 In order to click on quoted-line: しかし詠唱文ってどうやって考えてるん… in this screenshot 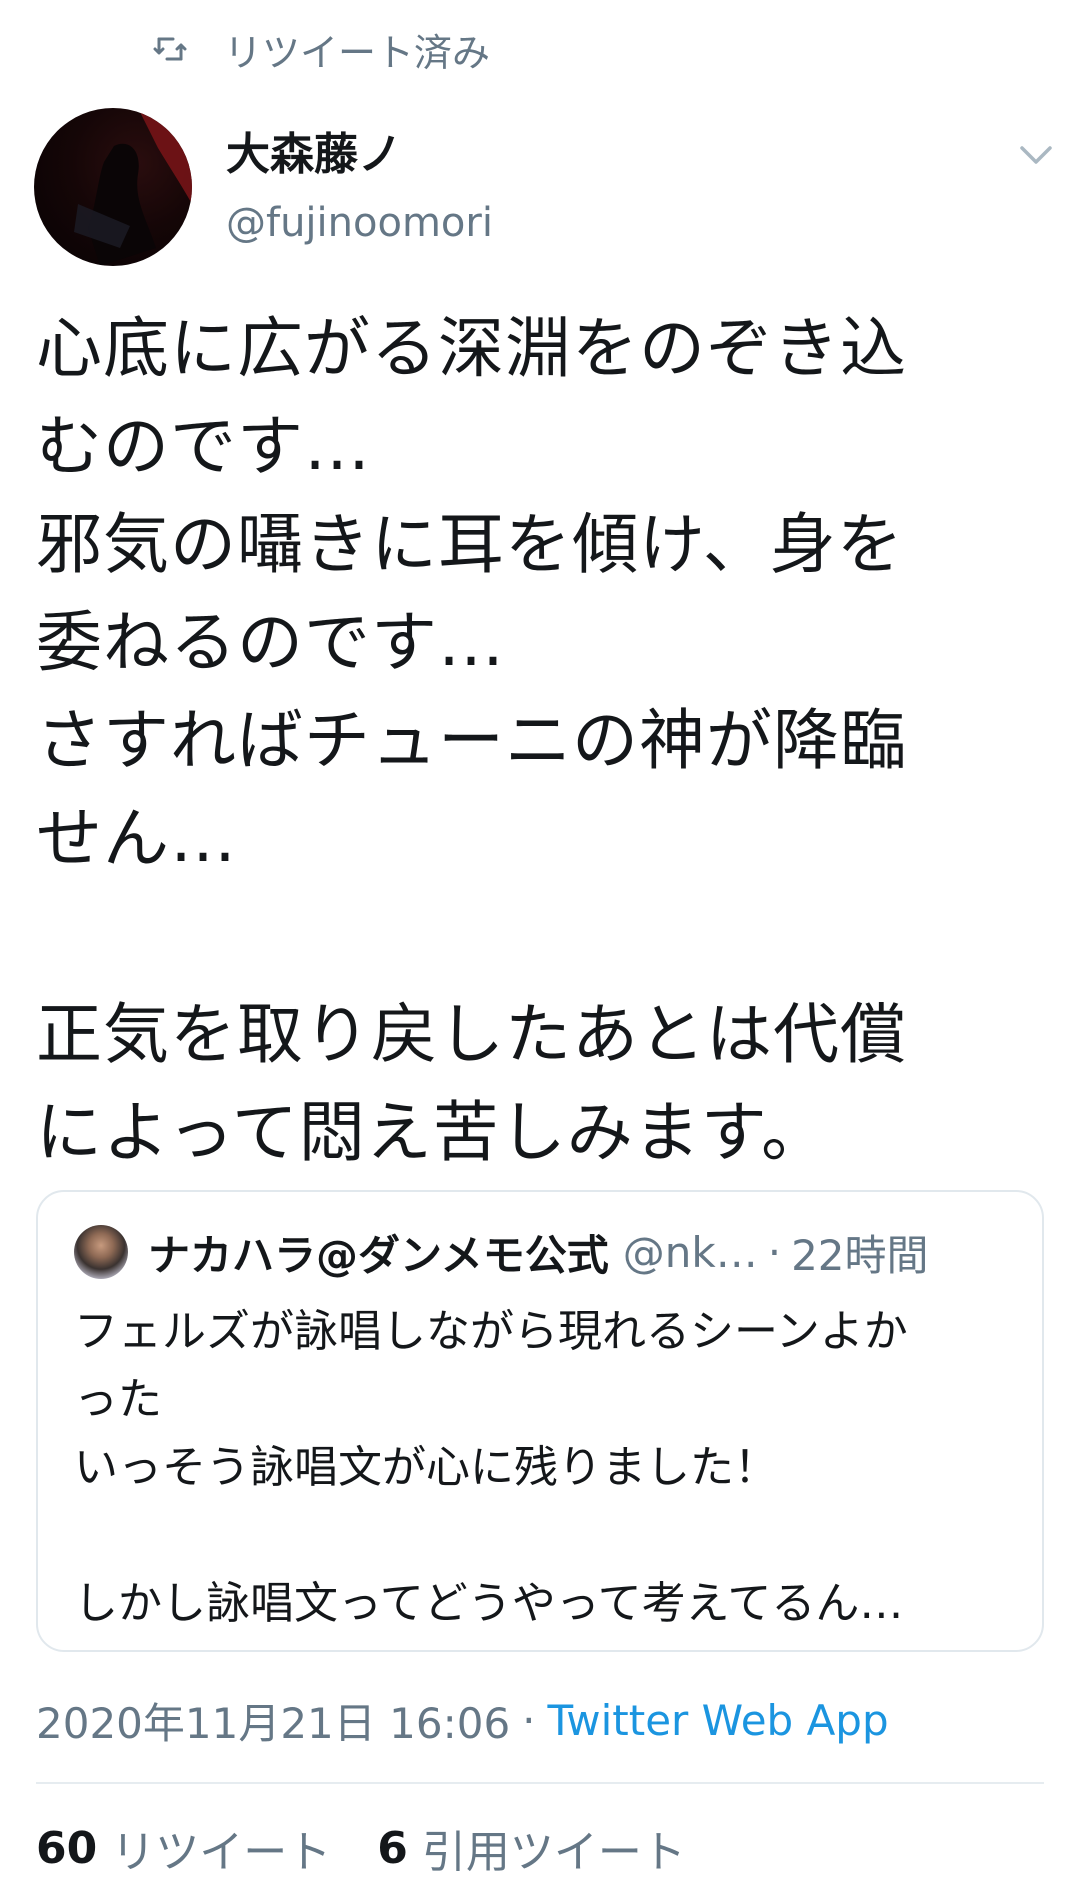, I will do `click(489, 1603)`.